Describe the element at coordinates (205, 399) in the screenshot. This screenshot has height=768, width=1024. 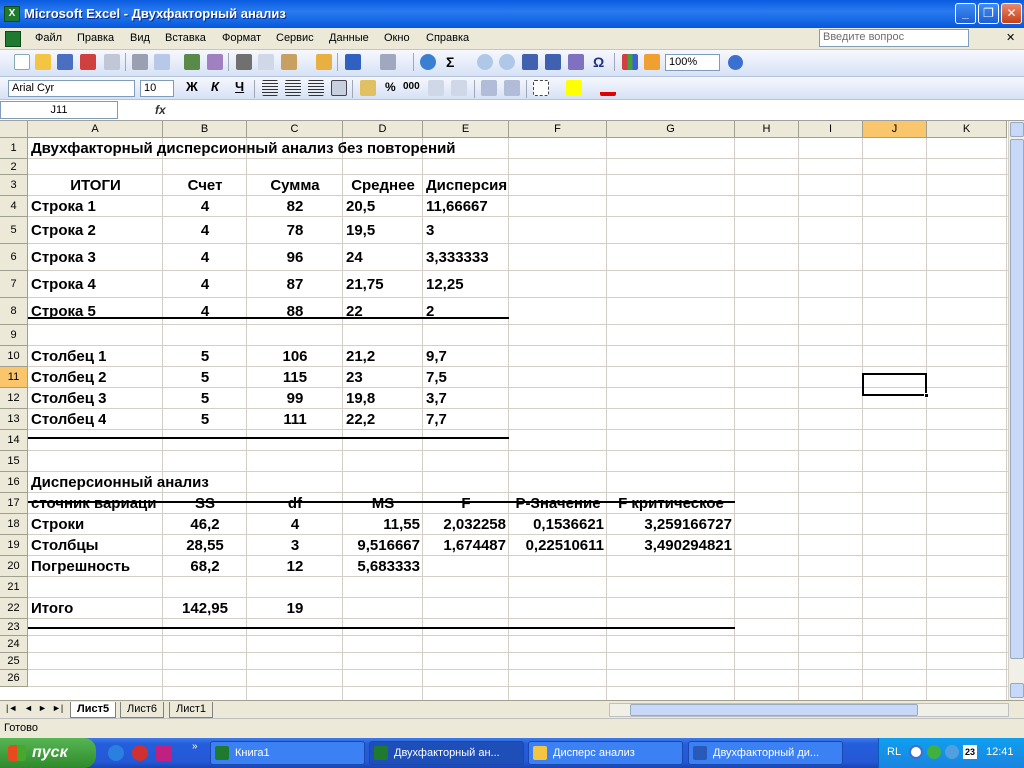
I see `cell-B12: 5` at that location.